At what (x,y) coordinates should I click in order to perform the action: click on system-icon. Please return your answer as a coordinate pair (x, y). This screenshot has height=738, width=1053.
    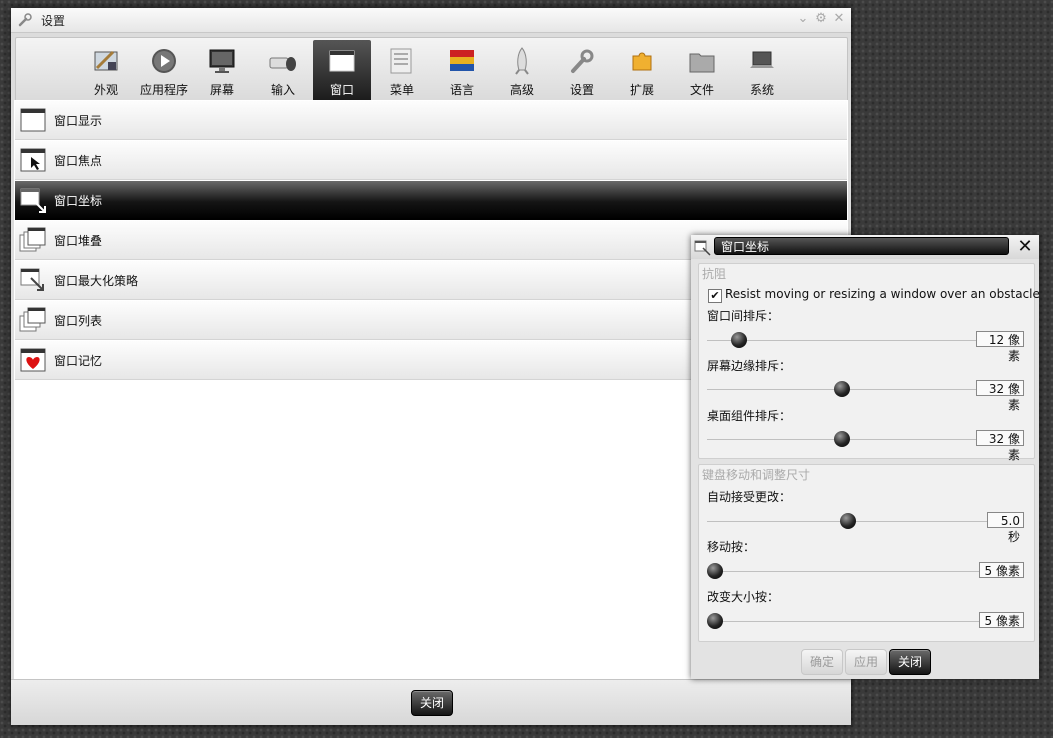
    Looking at the image, I should click on (762, 59).